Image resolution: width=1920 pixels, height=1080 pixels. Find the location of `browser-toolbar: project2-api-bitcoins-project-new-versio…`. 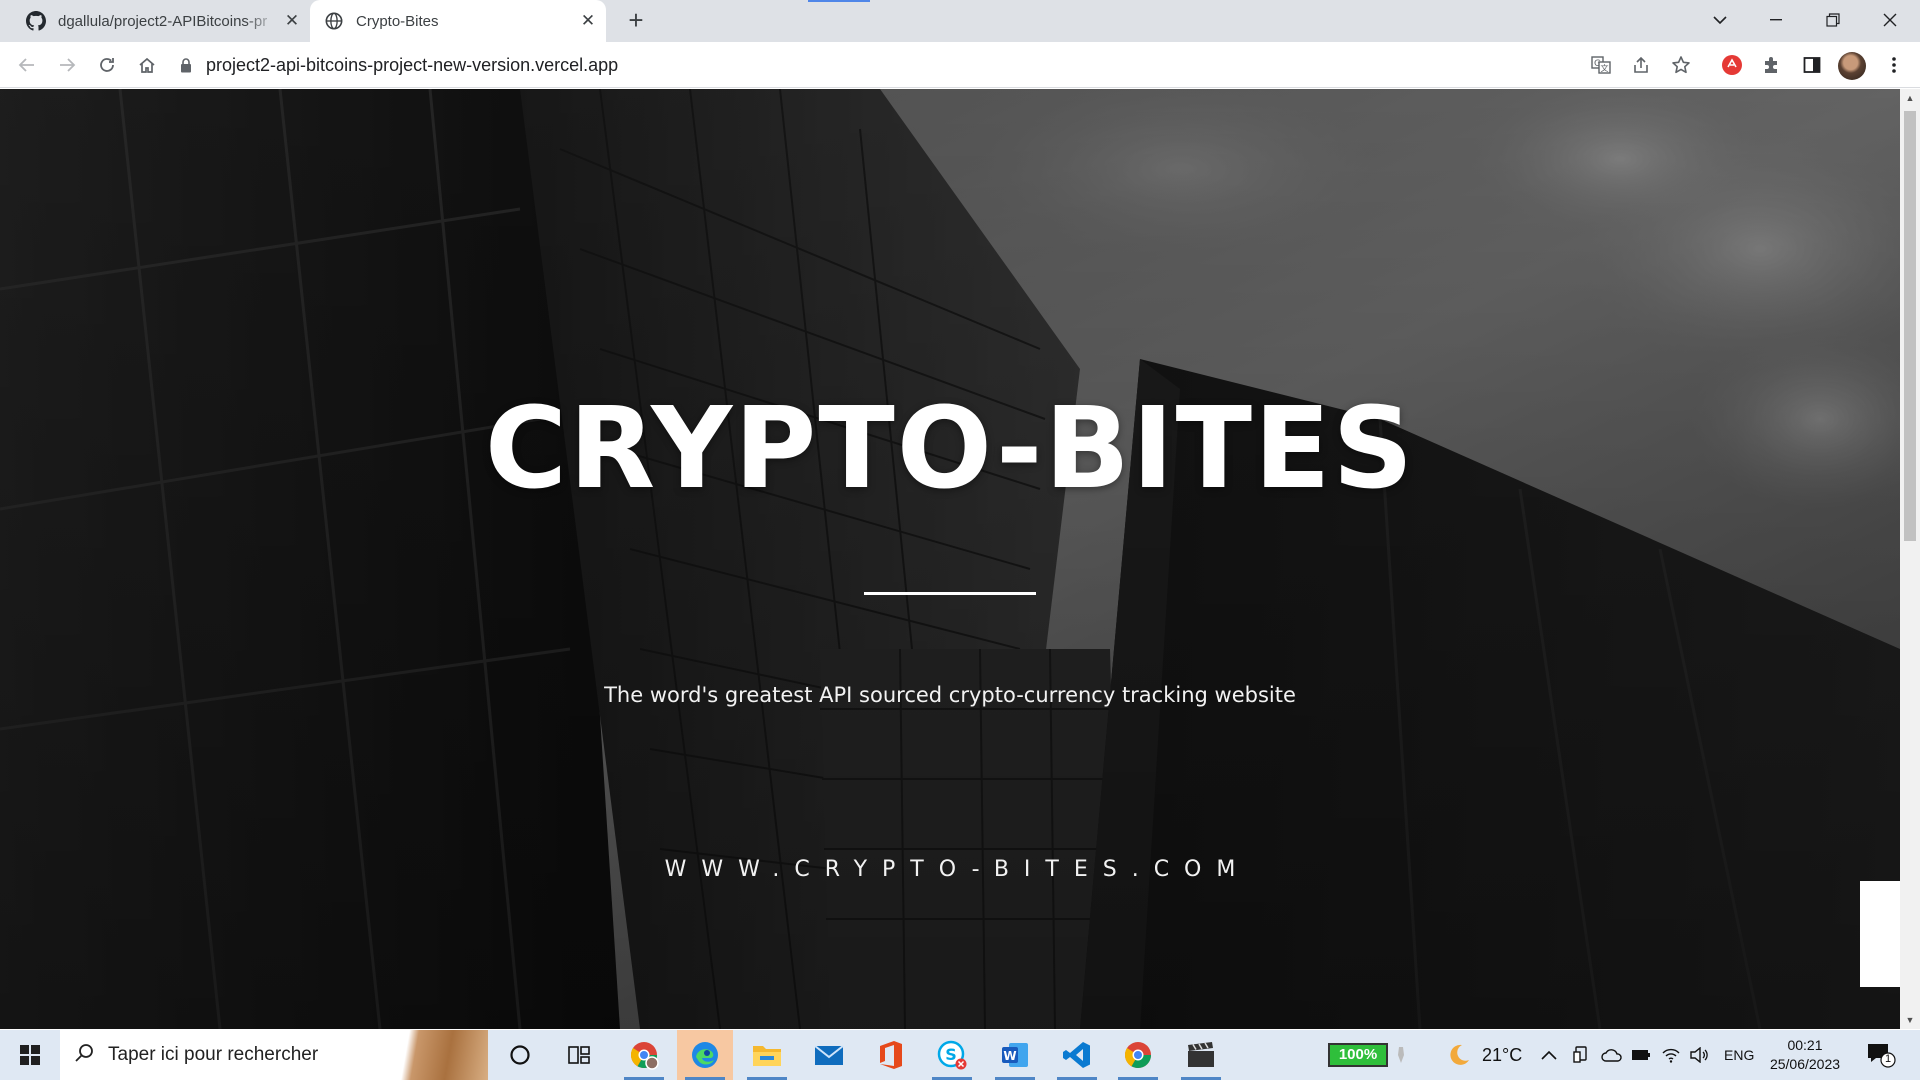

browser-toolbar: project2-api-bitcoins-project-new-versio… is located at coordinates (960, 65).